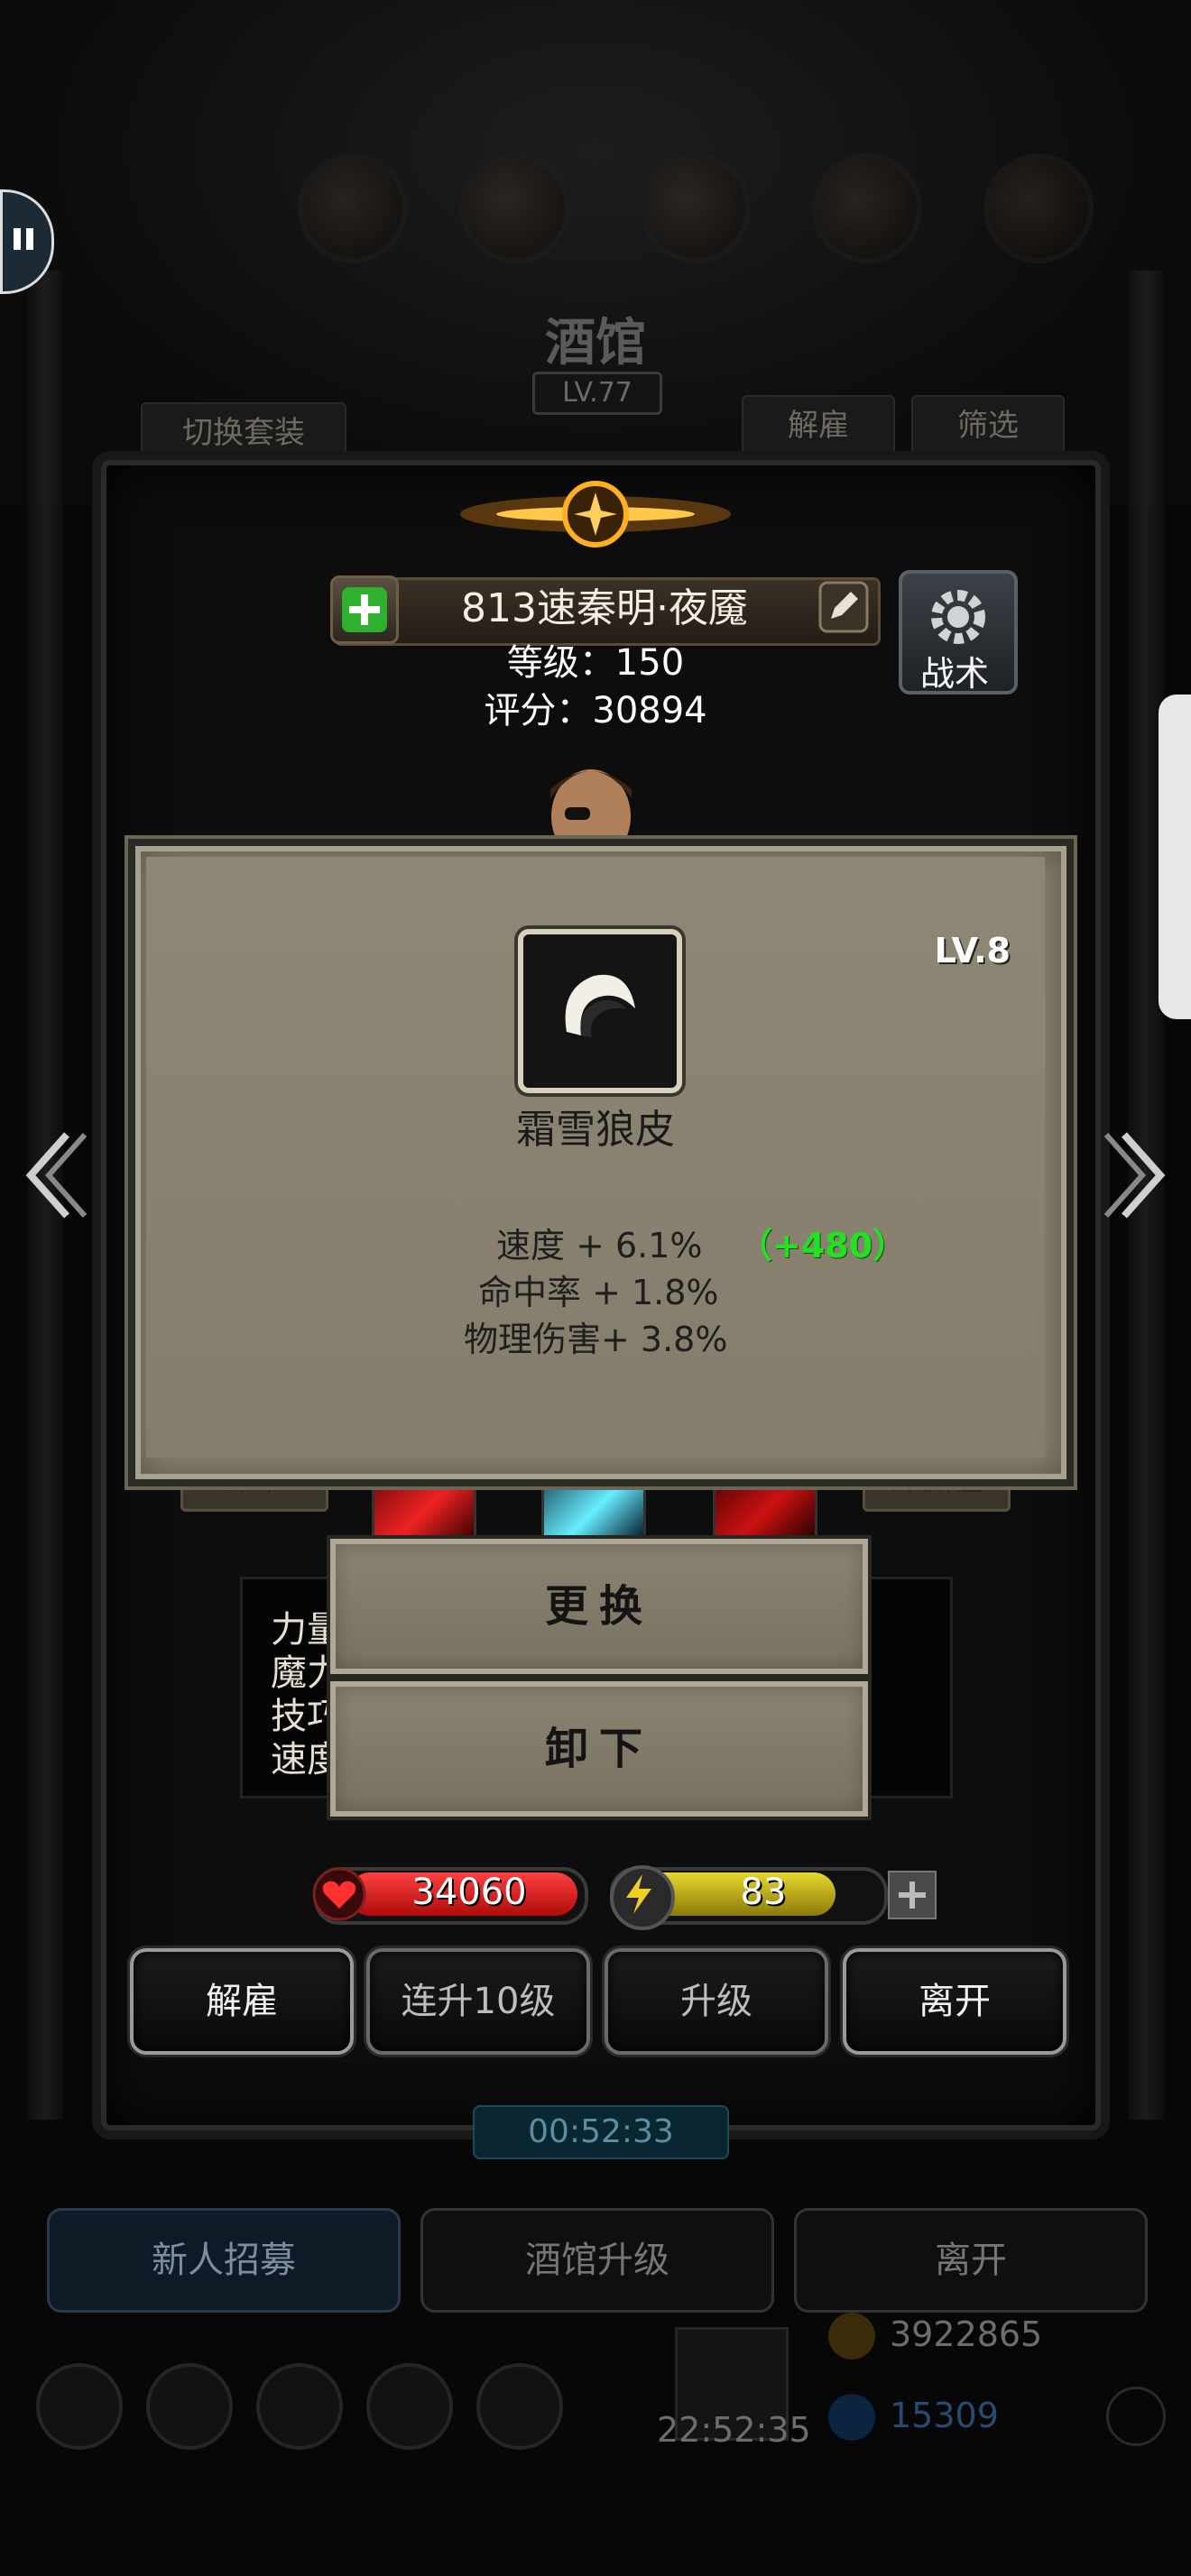  I want to click on item-stat-physical-damage: 物理伤害+ 3.8%, so click(596, 1339).